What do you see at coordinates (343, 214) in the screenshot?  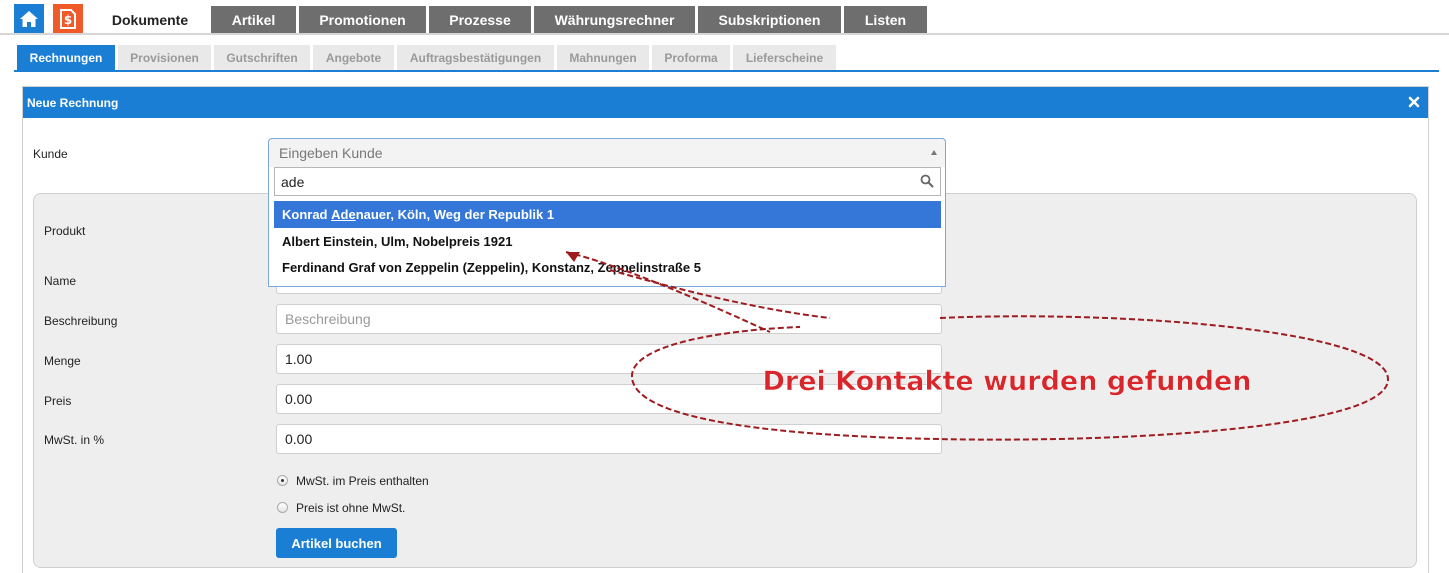 I see `option-match: Ade` at bounding box center [343, 214].